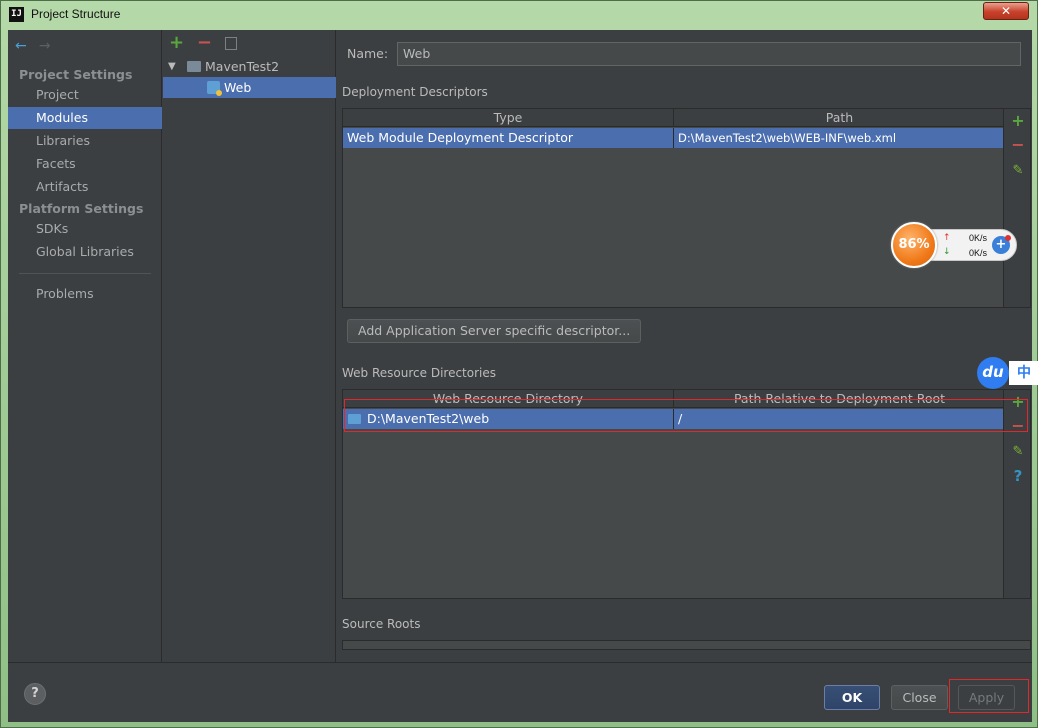 This screenshot has height=728, width=1038. I want to click on nav-item-libraries: Libraries, so click(85, 141).